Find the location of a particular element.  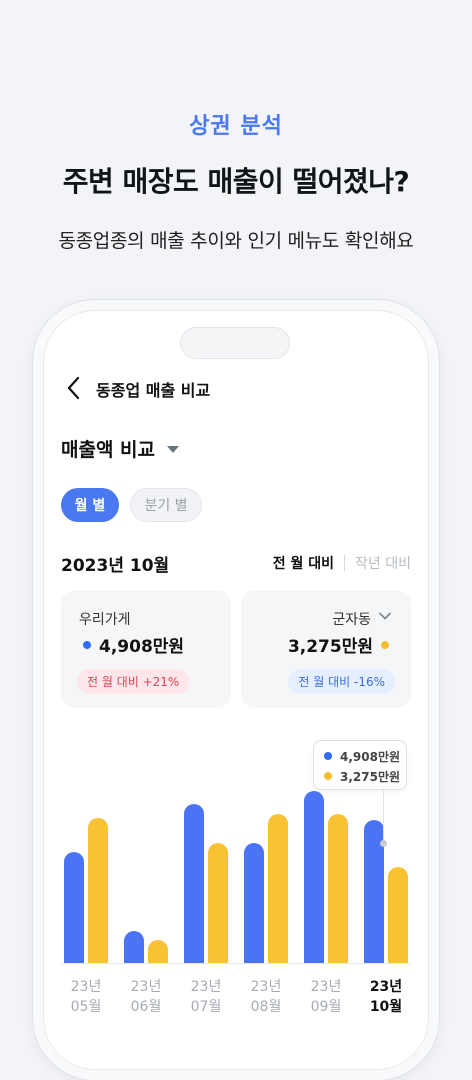

my-store-value-row: 4,908만원 is located at coordinates (133, 644).